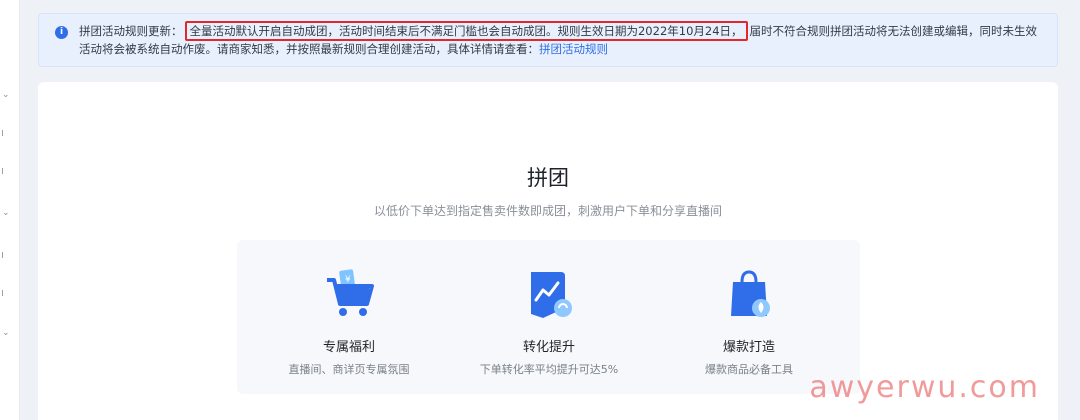  Describe the element at coordinates (548, 347) in the screenshot. I see `feature-title: 转化提升` at that location.